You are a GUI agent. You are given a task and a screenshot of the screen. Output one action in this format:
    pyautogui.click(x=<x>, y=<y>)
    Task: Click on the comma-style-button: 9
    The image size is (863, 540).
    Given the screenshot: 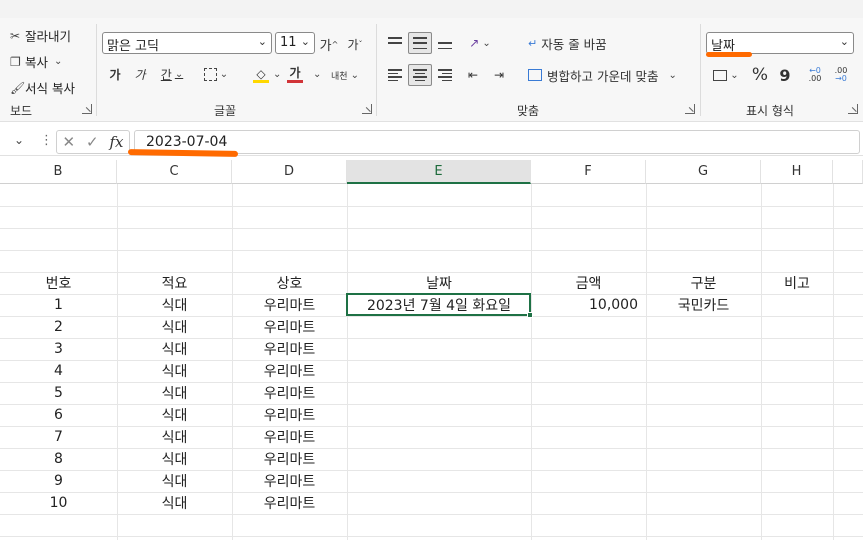 What is the action you would take?
    pyautogui.click(x=785, y=75)
    